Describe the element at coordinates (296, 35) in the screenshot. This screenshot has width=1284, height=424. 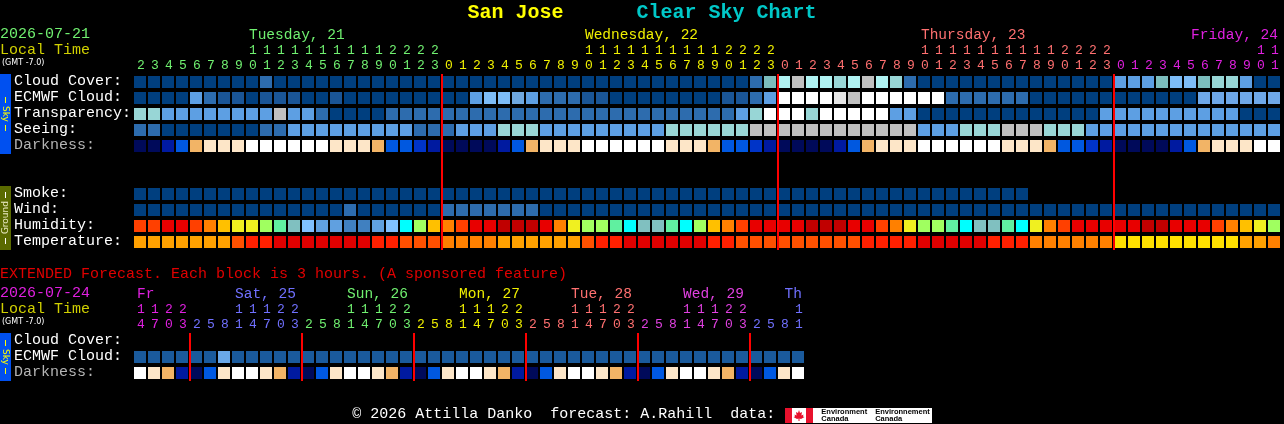
I see `day-label: Tuesday, 21` at that location.